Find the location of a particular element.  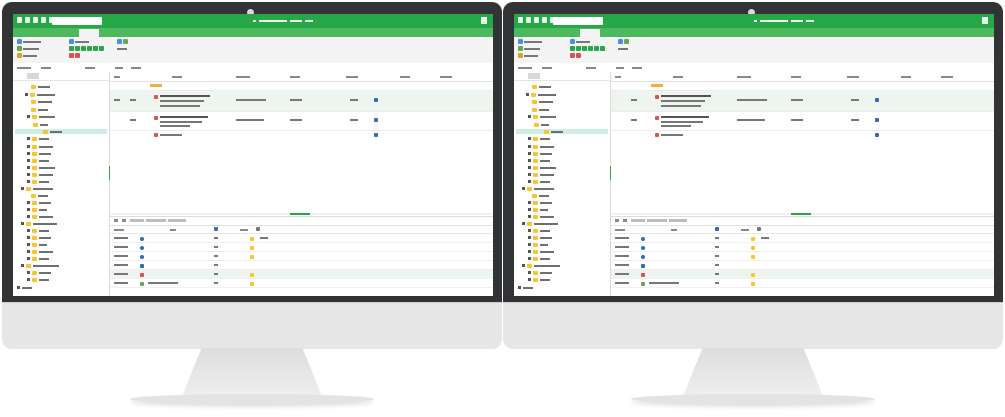

refresh-icon is located at coordinates (544, 20).